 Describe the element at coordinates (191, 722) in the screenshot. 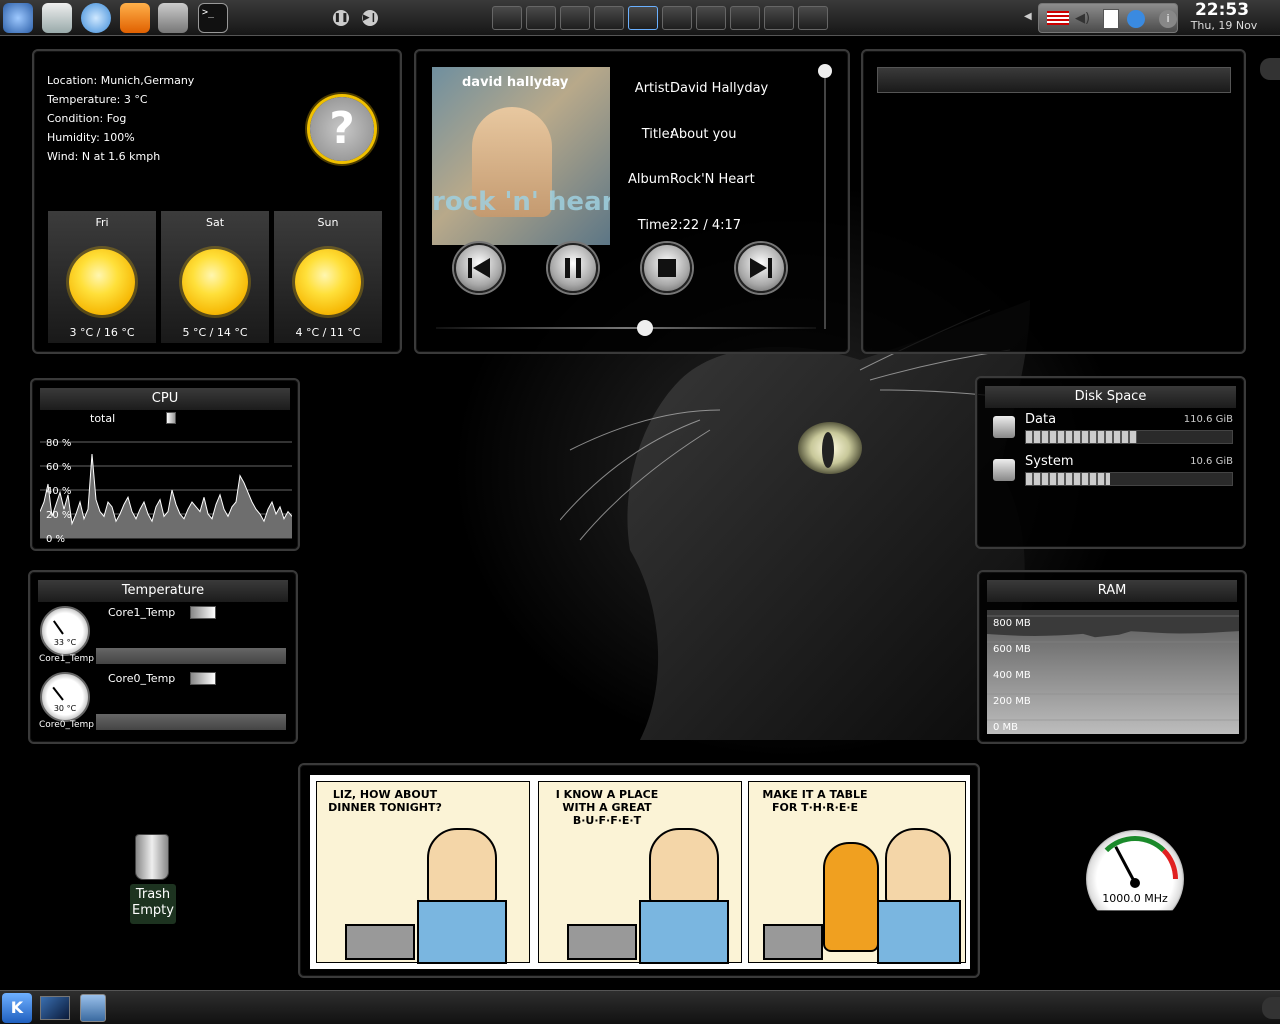

I see `core0-temp-graph` at that location.